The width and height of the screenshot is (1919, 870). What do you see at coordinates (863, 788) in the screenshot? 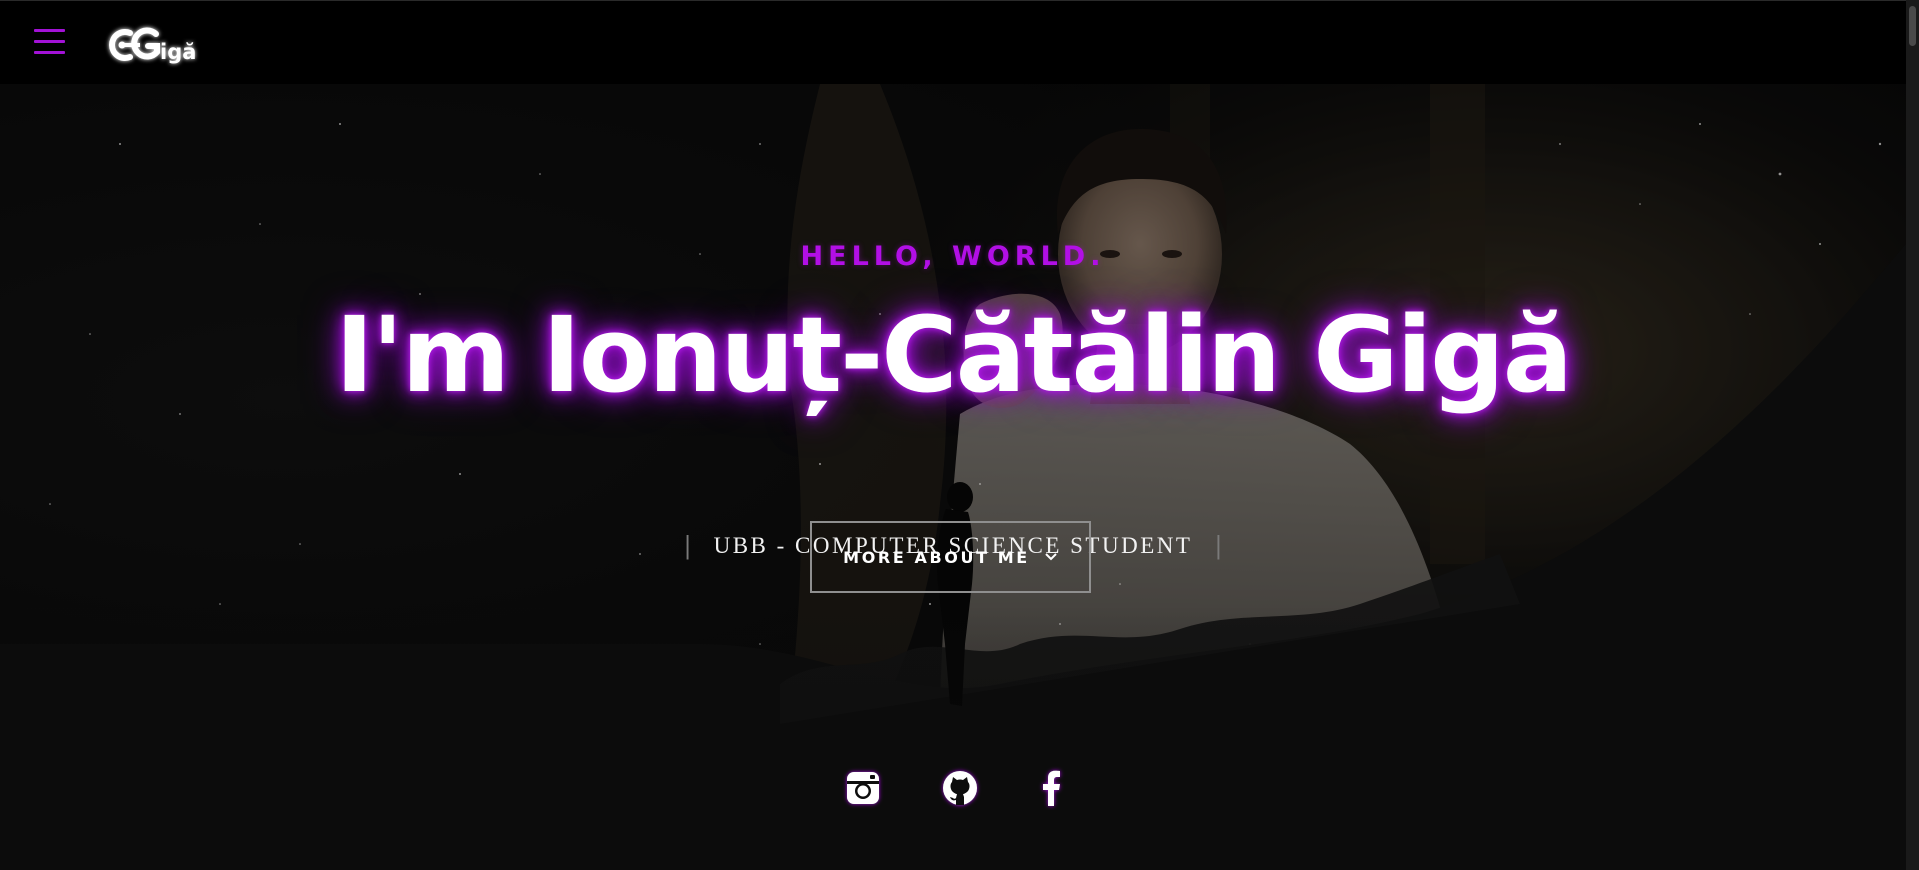
I see `instagram-icon` at bounding box center [863, 788].